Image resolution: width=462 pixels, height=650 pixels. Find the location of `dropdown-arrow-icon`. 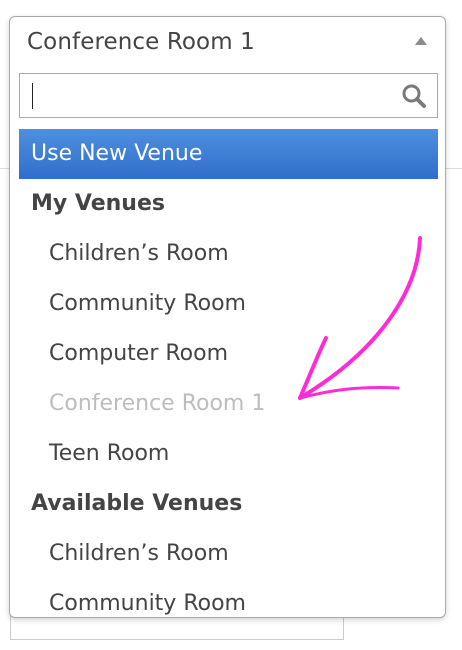

dropdown-arrow-icon is located at coordinates (421, 41).